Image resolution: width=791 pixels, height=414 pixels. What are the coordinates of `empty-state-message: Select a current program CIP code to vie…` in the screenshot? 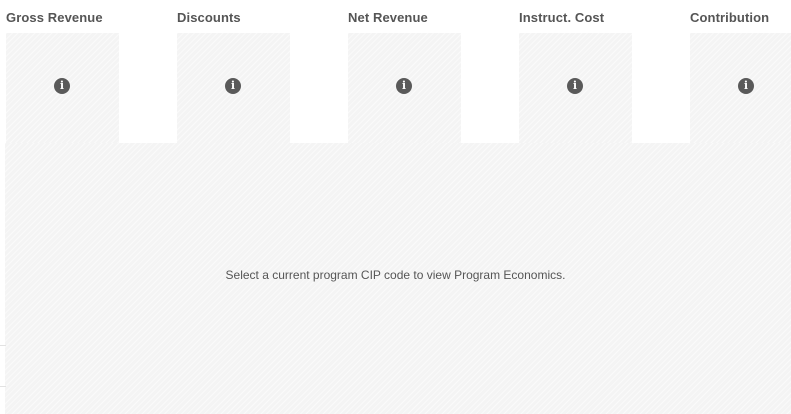 It's located at (395, 275).